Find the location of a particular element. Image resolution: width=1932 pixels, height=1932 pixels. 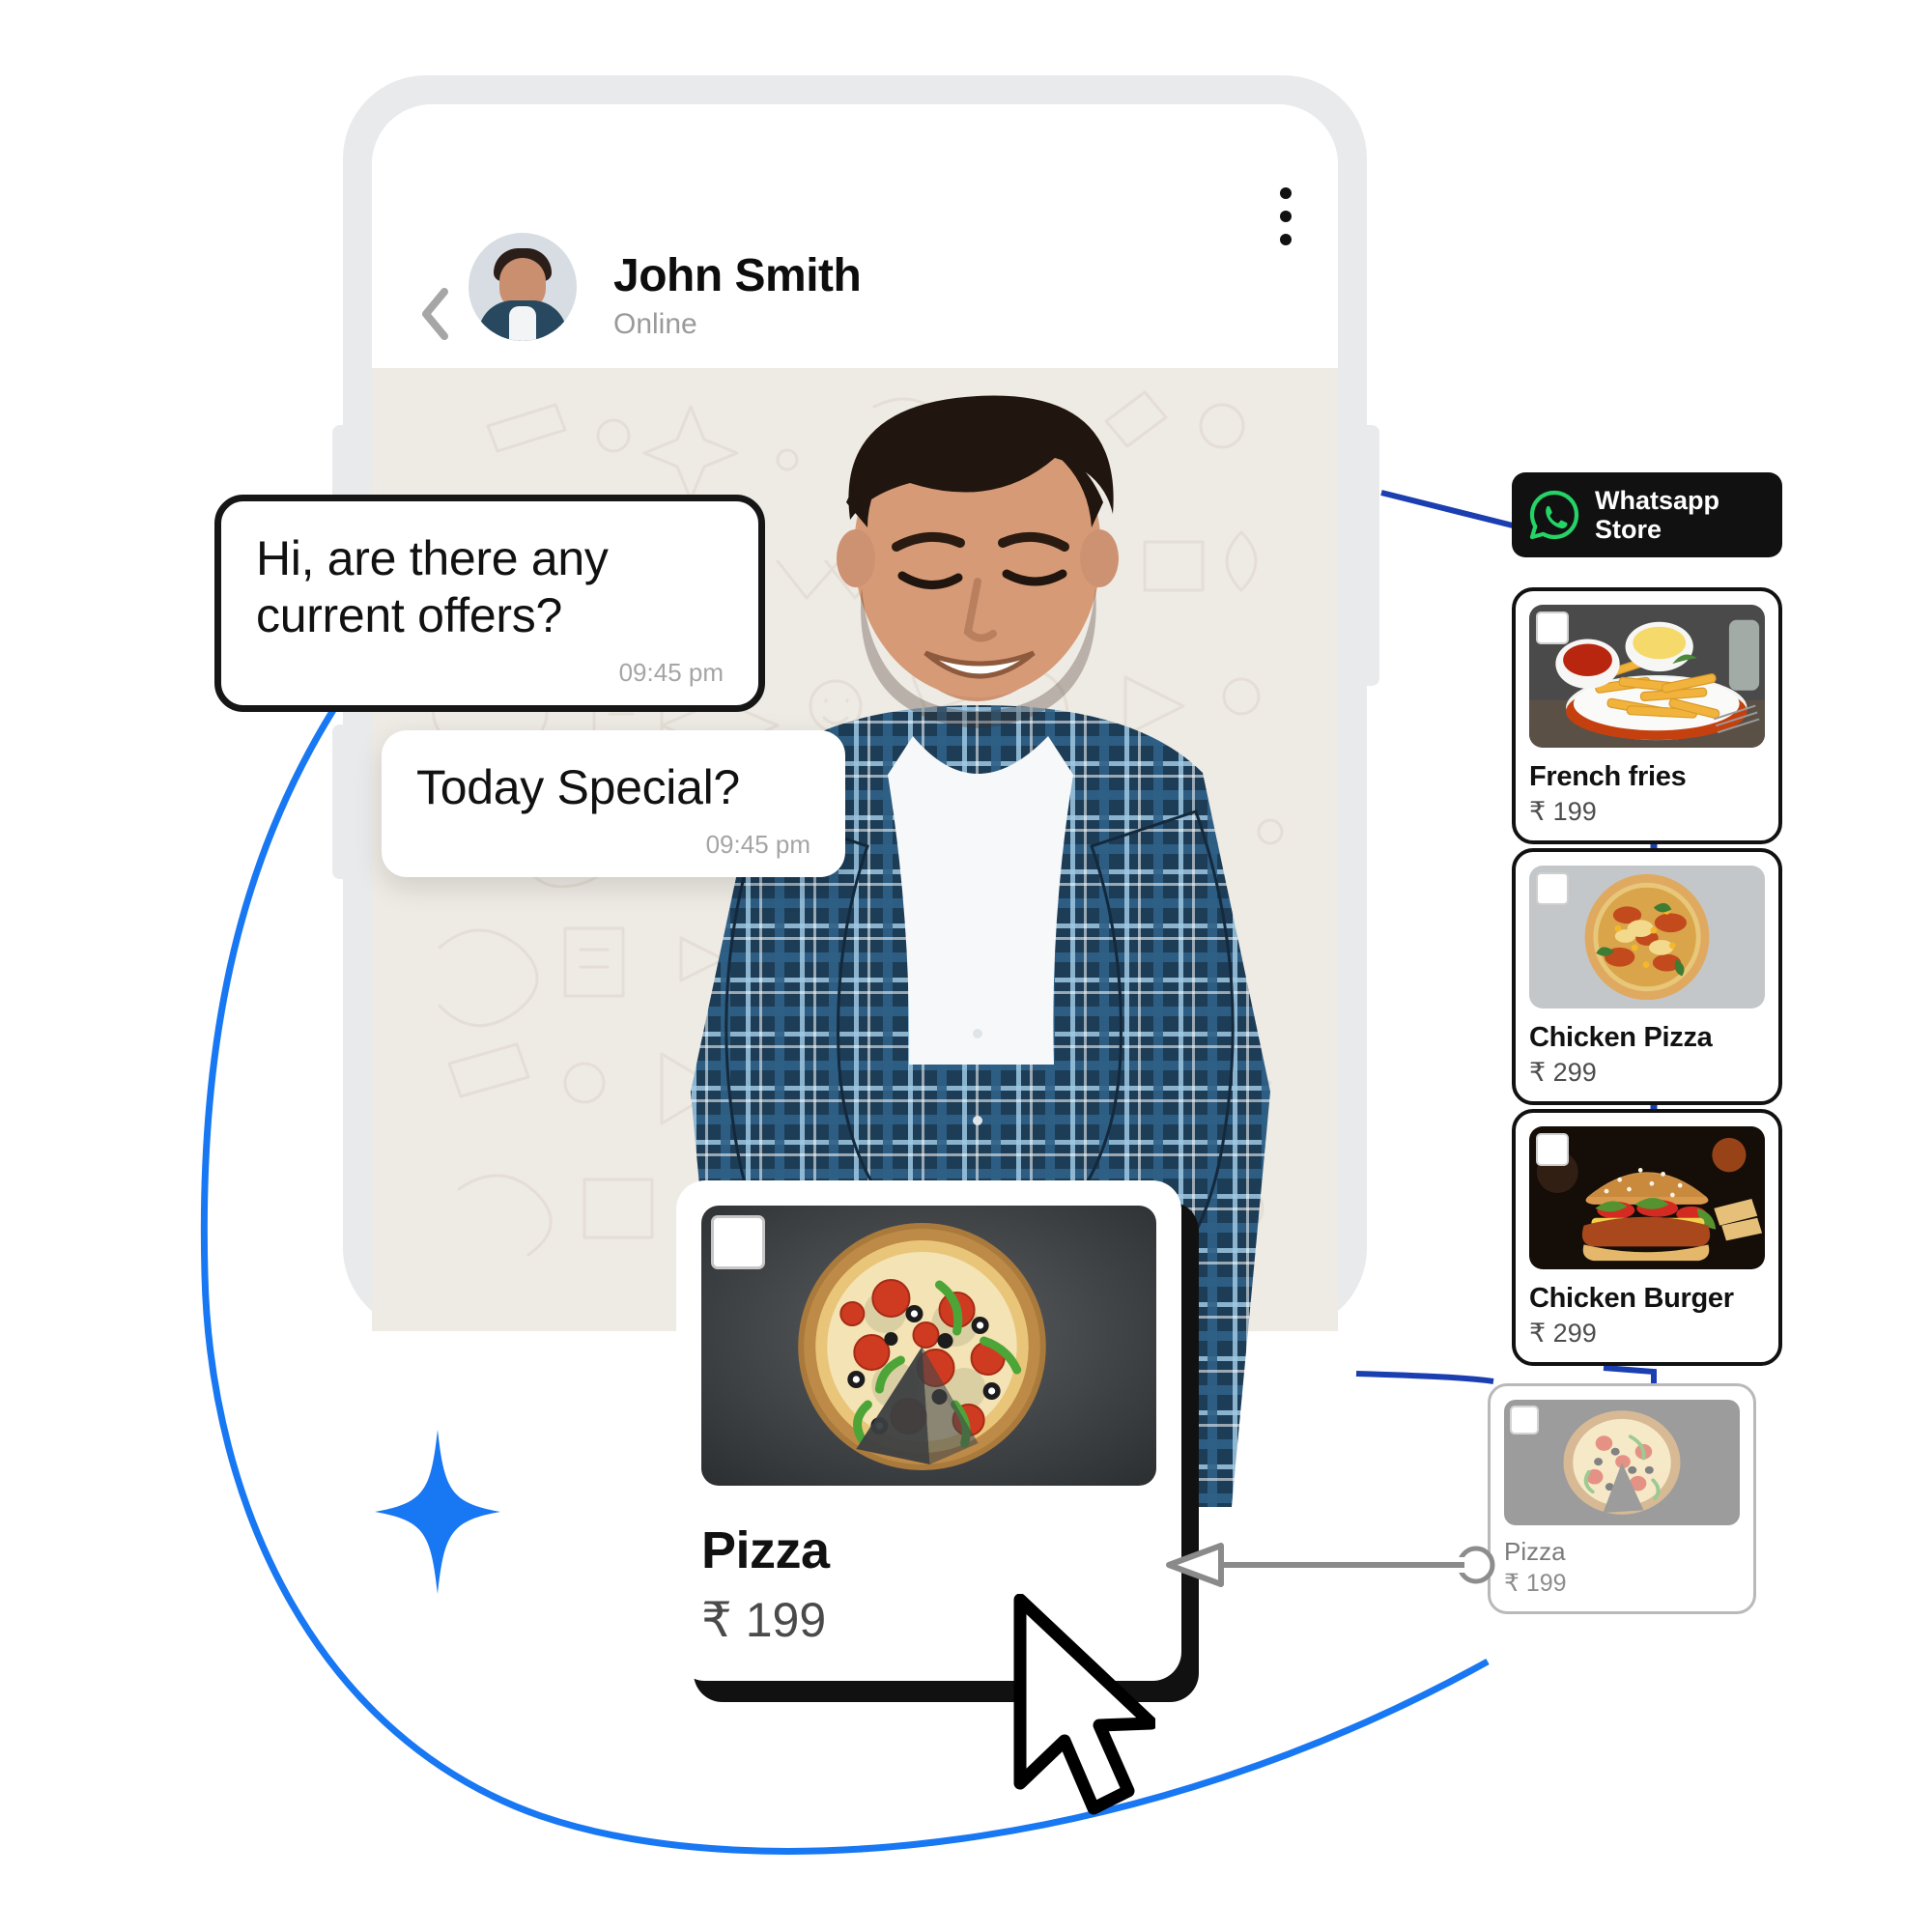

product-image-chicken-burger is located at coordinates (1647, 1197).